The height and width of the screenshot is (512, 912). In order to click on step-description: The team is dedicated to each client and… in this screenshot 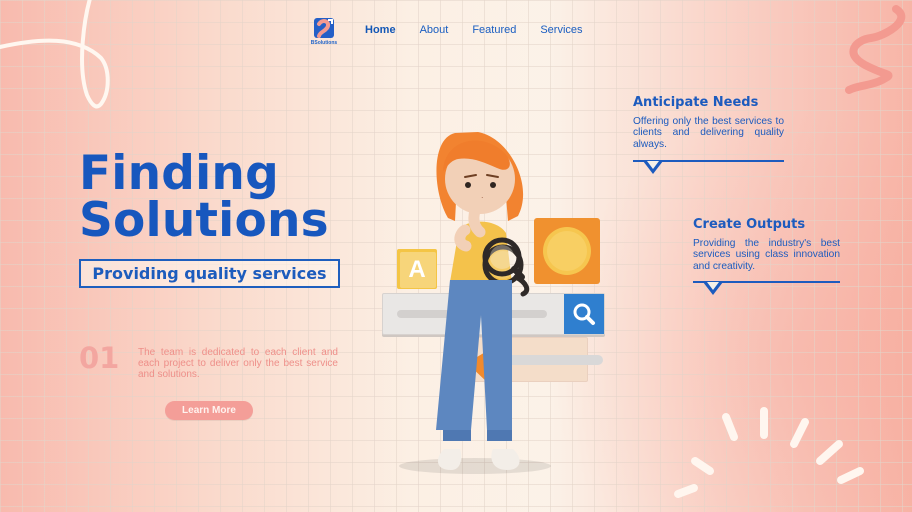, I will do `click(238, 363)`.